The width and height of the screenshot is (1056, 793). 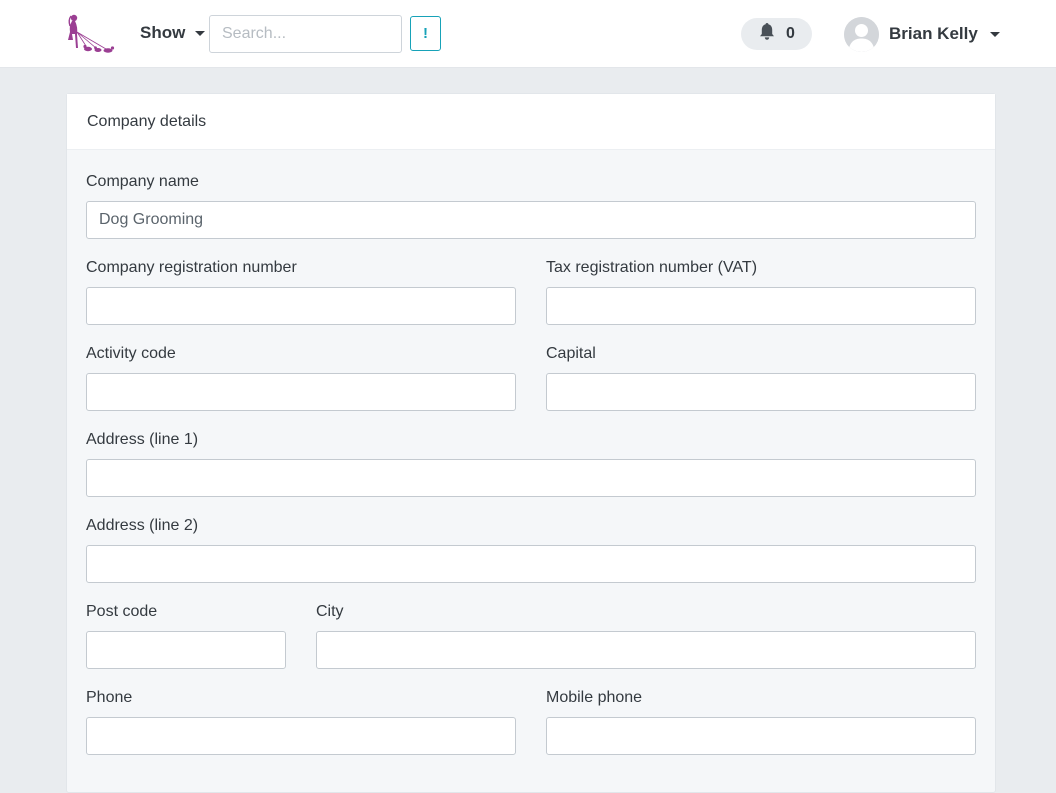 What do you see at coordinates (531, 122) in the screenshot?
I see `card-header: Company details` at bounding box center [531, 122].